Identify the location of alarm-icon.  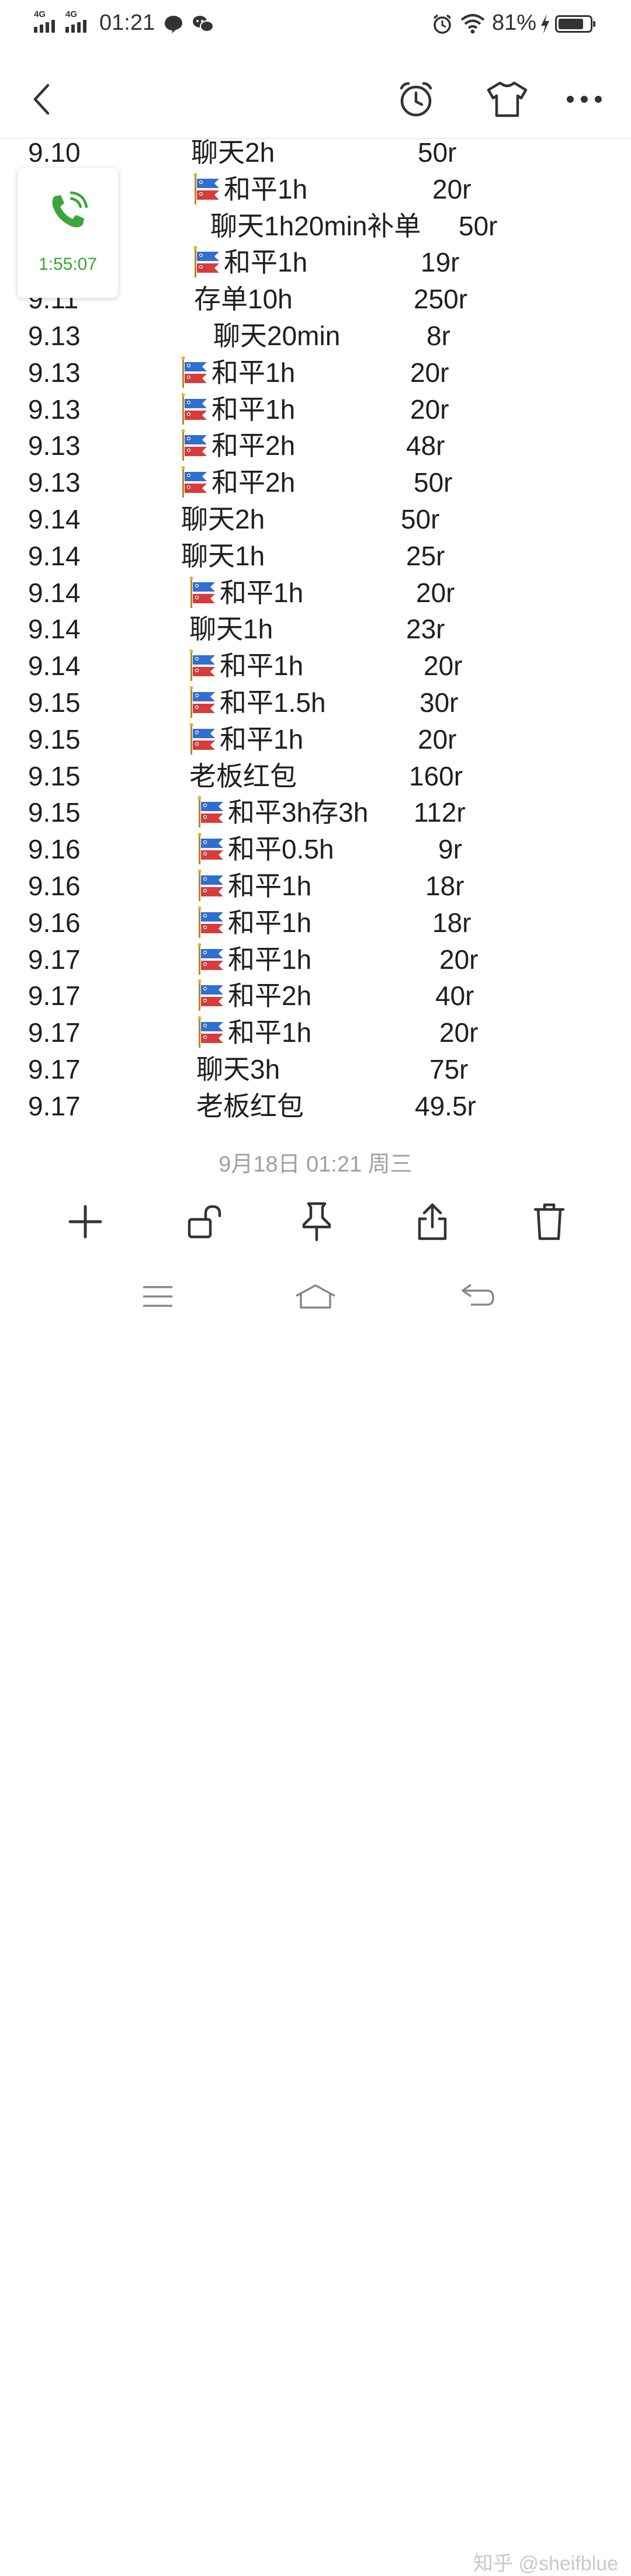
(442, 24).